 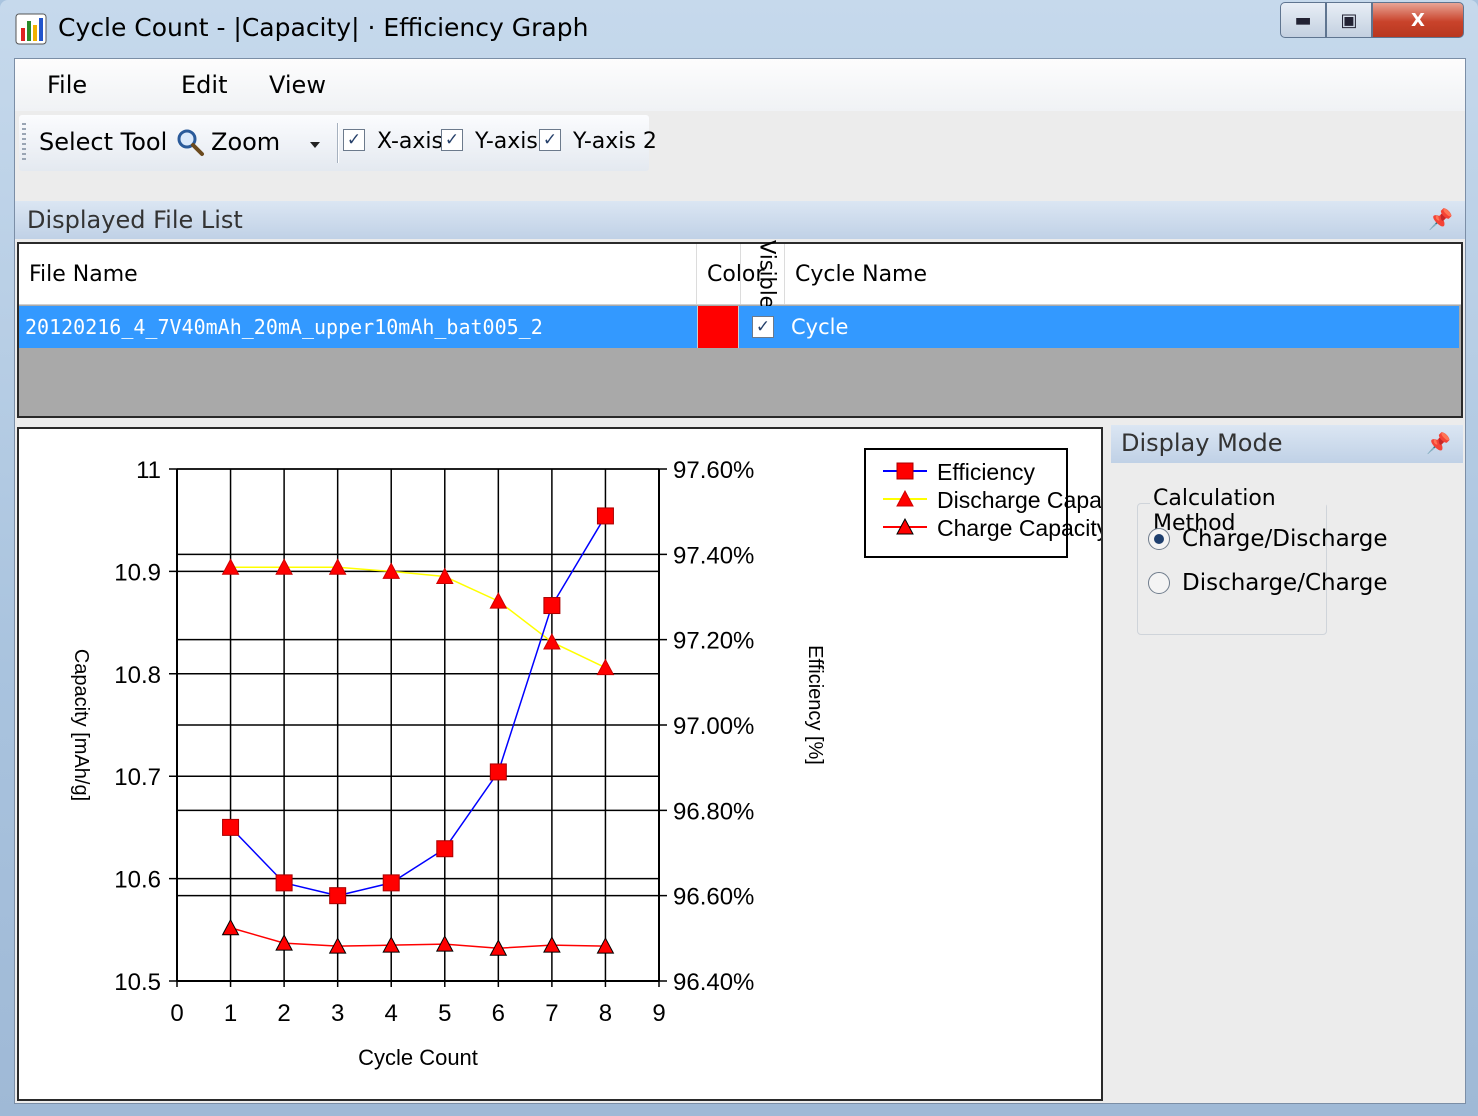 What do you see at coordinates (103, 142) in the screenshot?
I see `tool-select-button: Select Tool` at bounding box center [103, 142].